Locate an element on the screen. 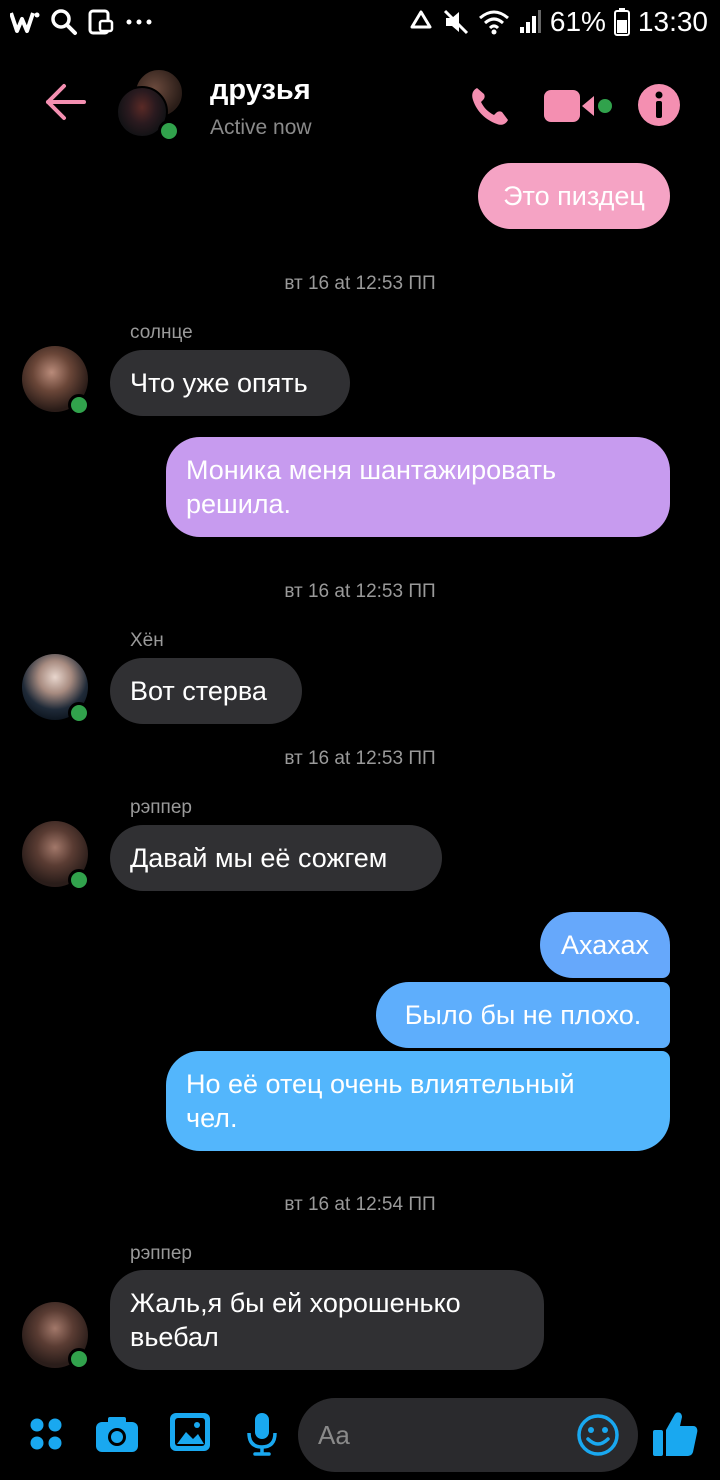 This screenshot has height=1480, width=720. incoming-message: Что уже опять is located at coordinates (230, 383).